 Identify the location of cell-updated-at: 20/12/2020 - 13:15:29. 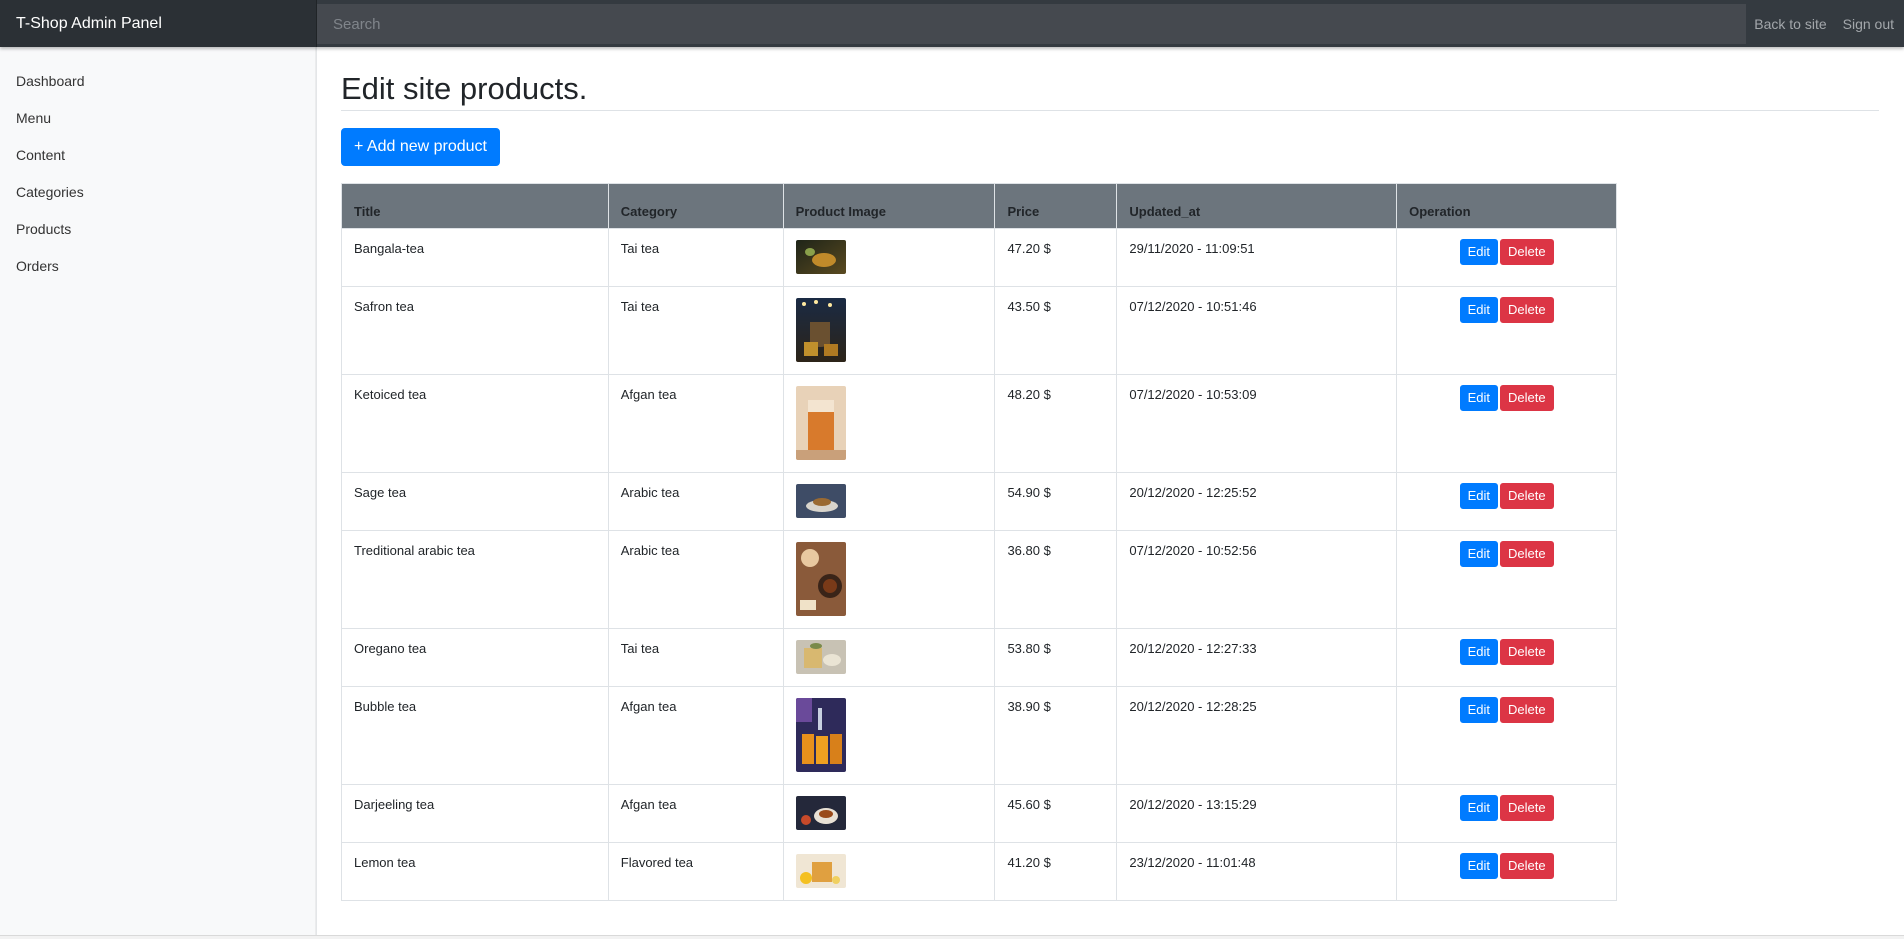
(1257, 813).